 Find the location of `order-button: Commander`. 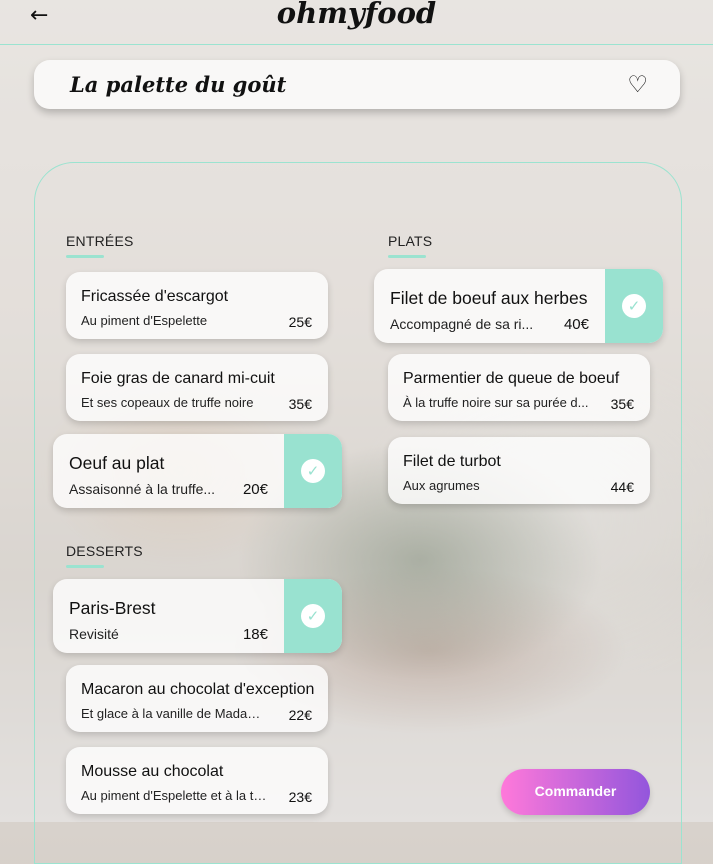

order-button: Commander is located at coordinates (575, 792).